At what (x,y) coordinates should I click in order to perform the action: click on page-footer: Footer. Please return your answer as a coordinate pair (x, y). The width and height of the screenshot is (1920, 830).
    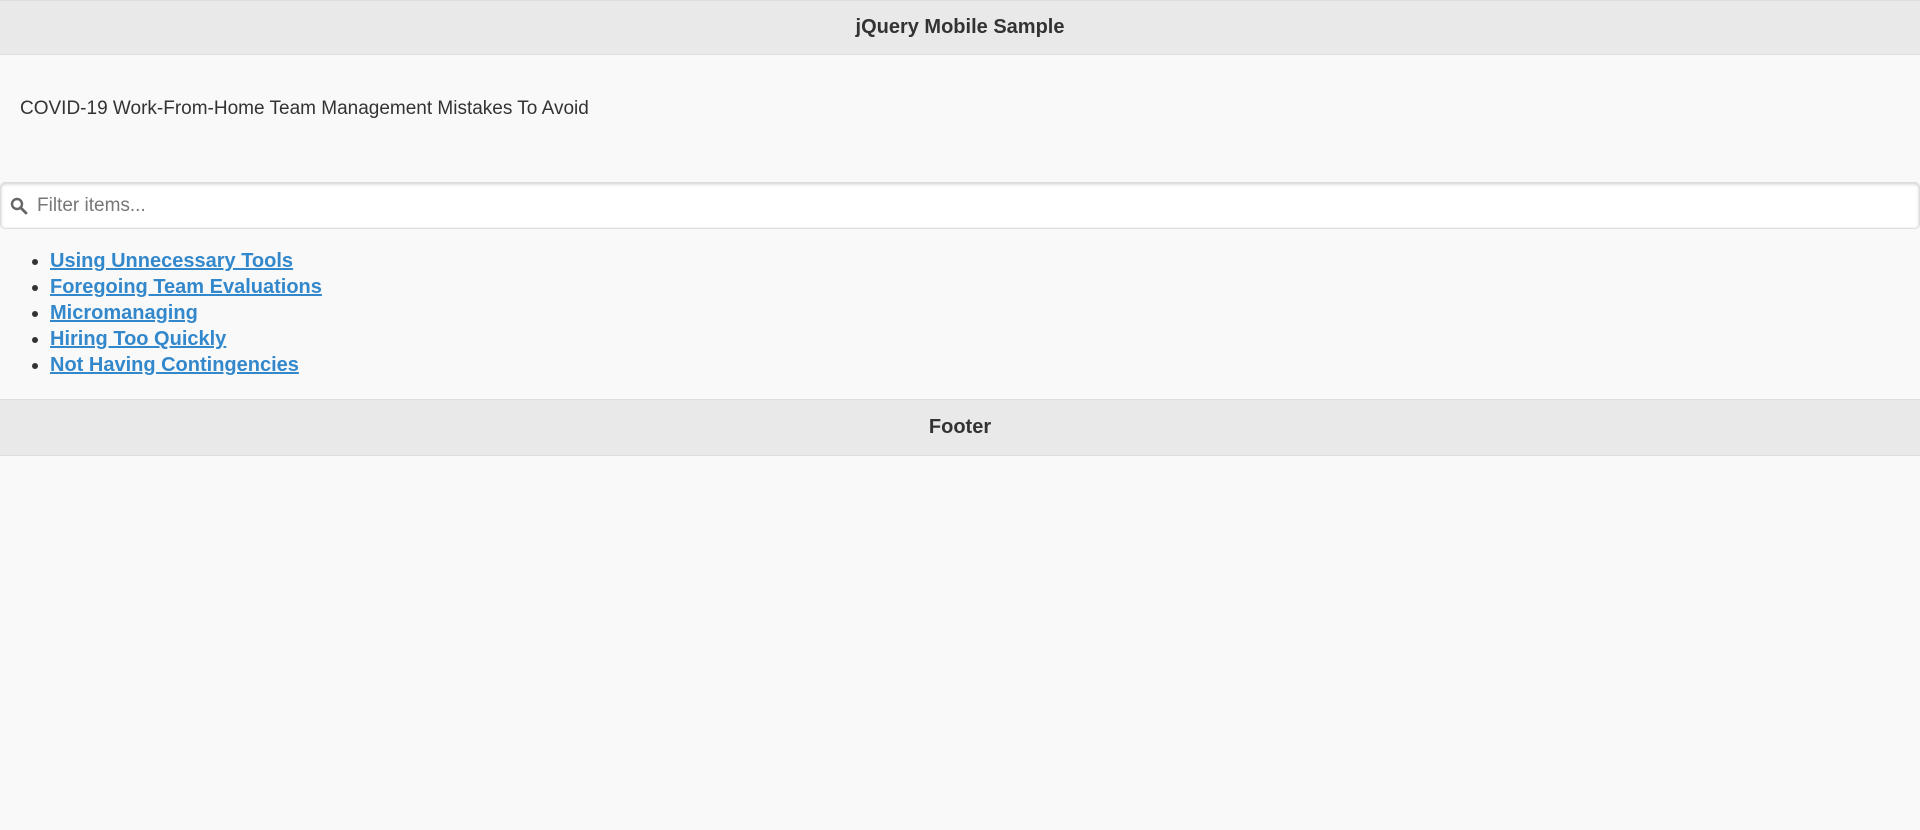
    Looking at the image, I should click on (960, 427).